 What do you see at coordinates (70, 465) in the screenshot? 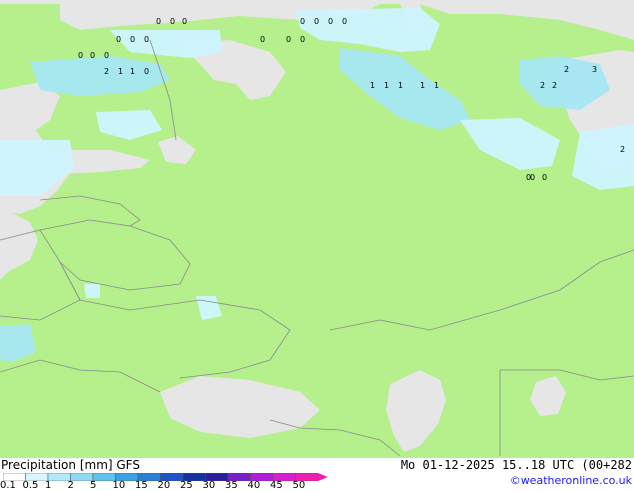
I see `legend-title: Precipitation [mm] GFS` at bounding box center [70, 465].